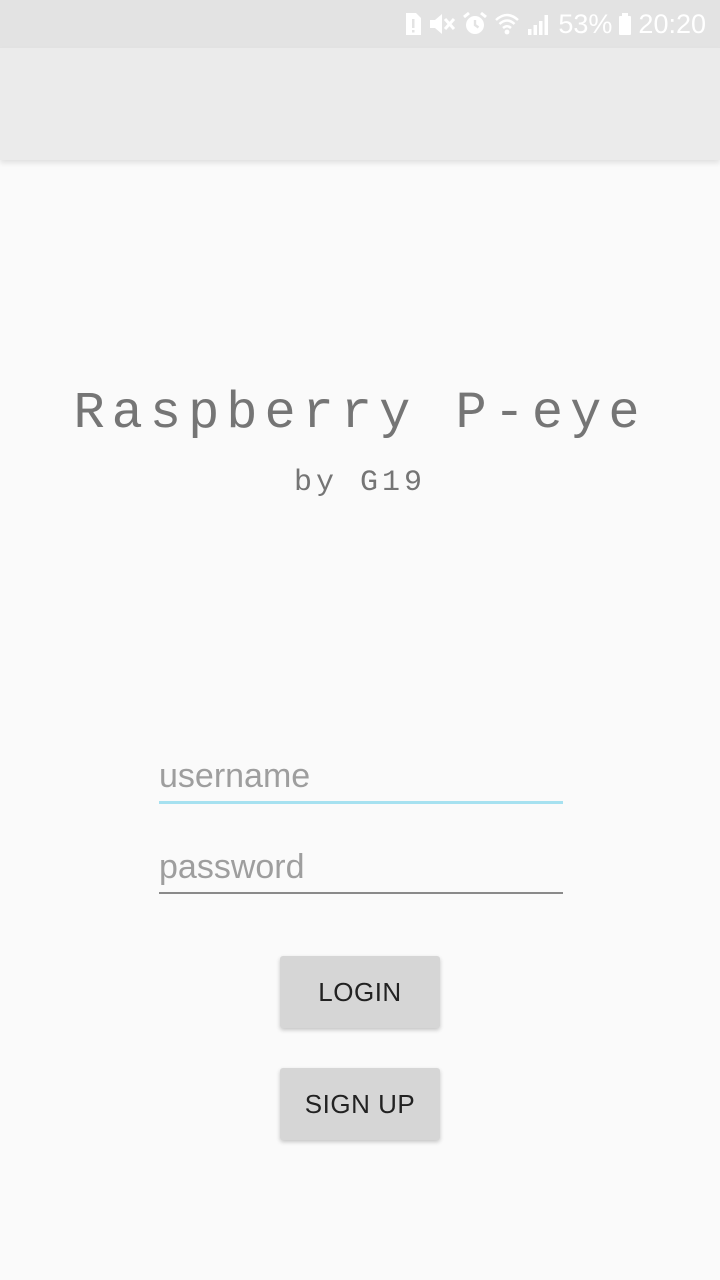 The height and width of the screenshot is (1280, 720). What do you see at coordinates (475, 24) in the screenshot?
I see `alarm-icon` at bounding box center [475, 24].